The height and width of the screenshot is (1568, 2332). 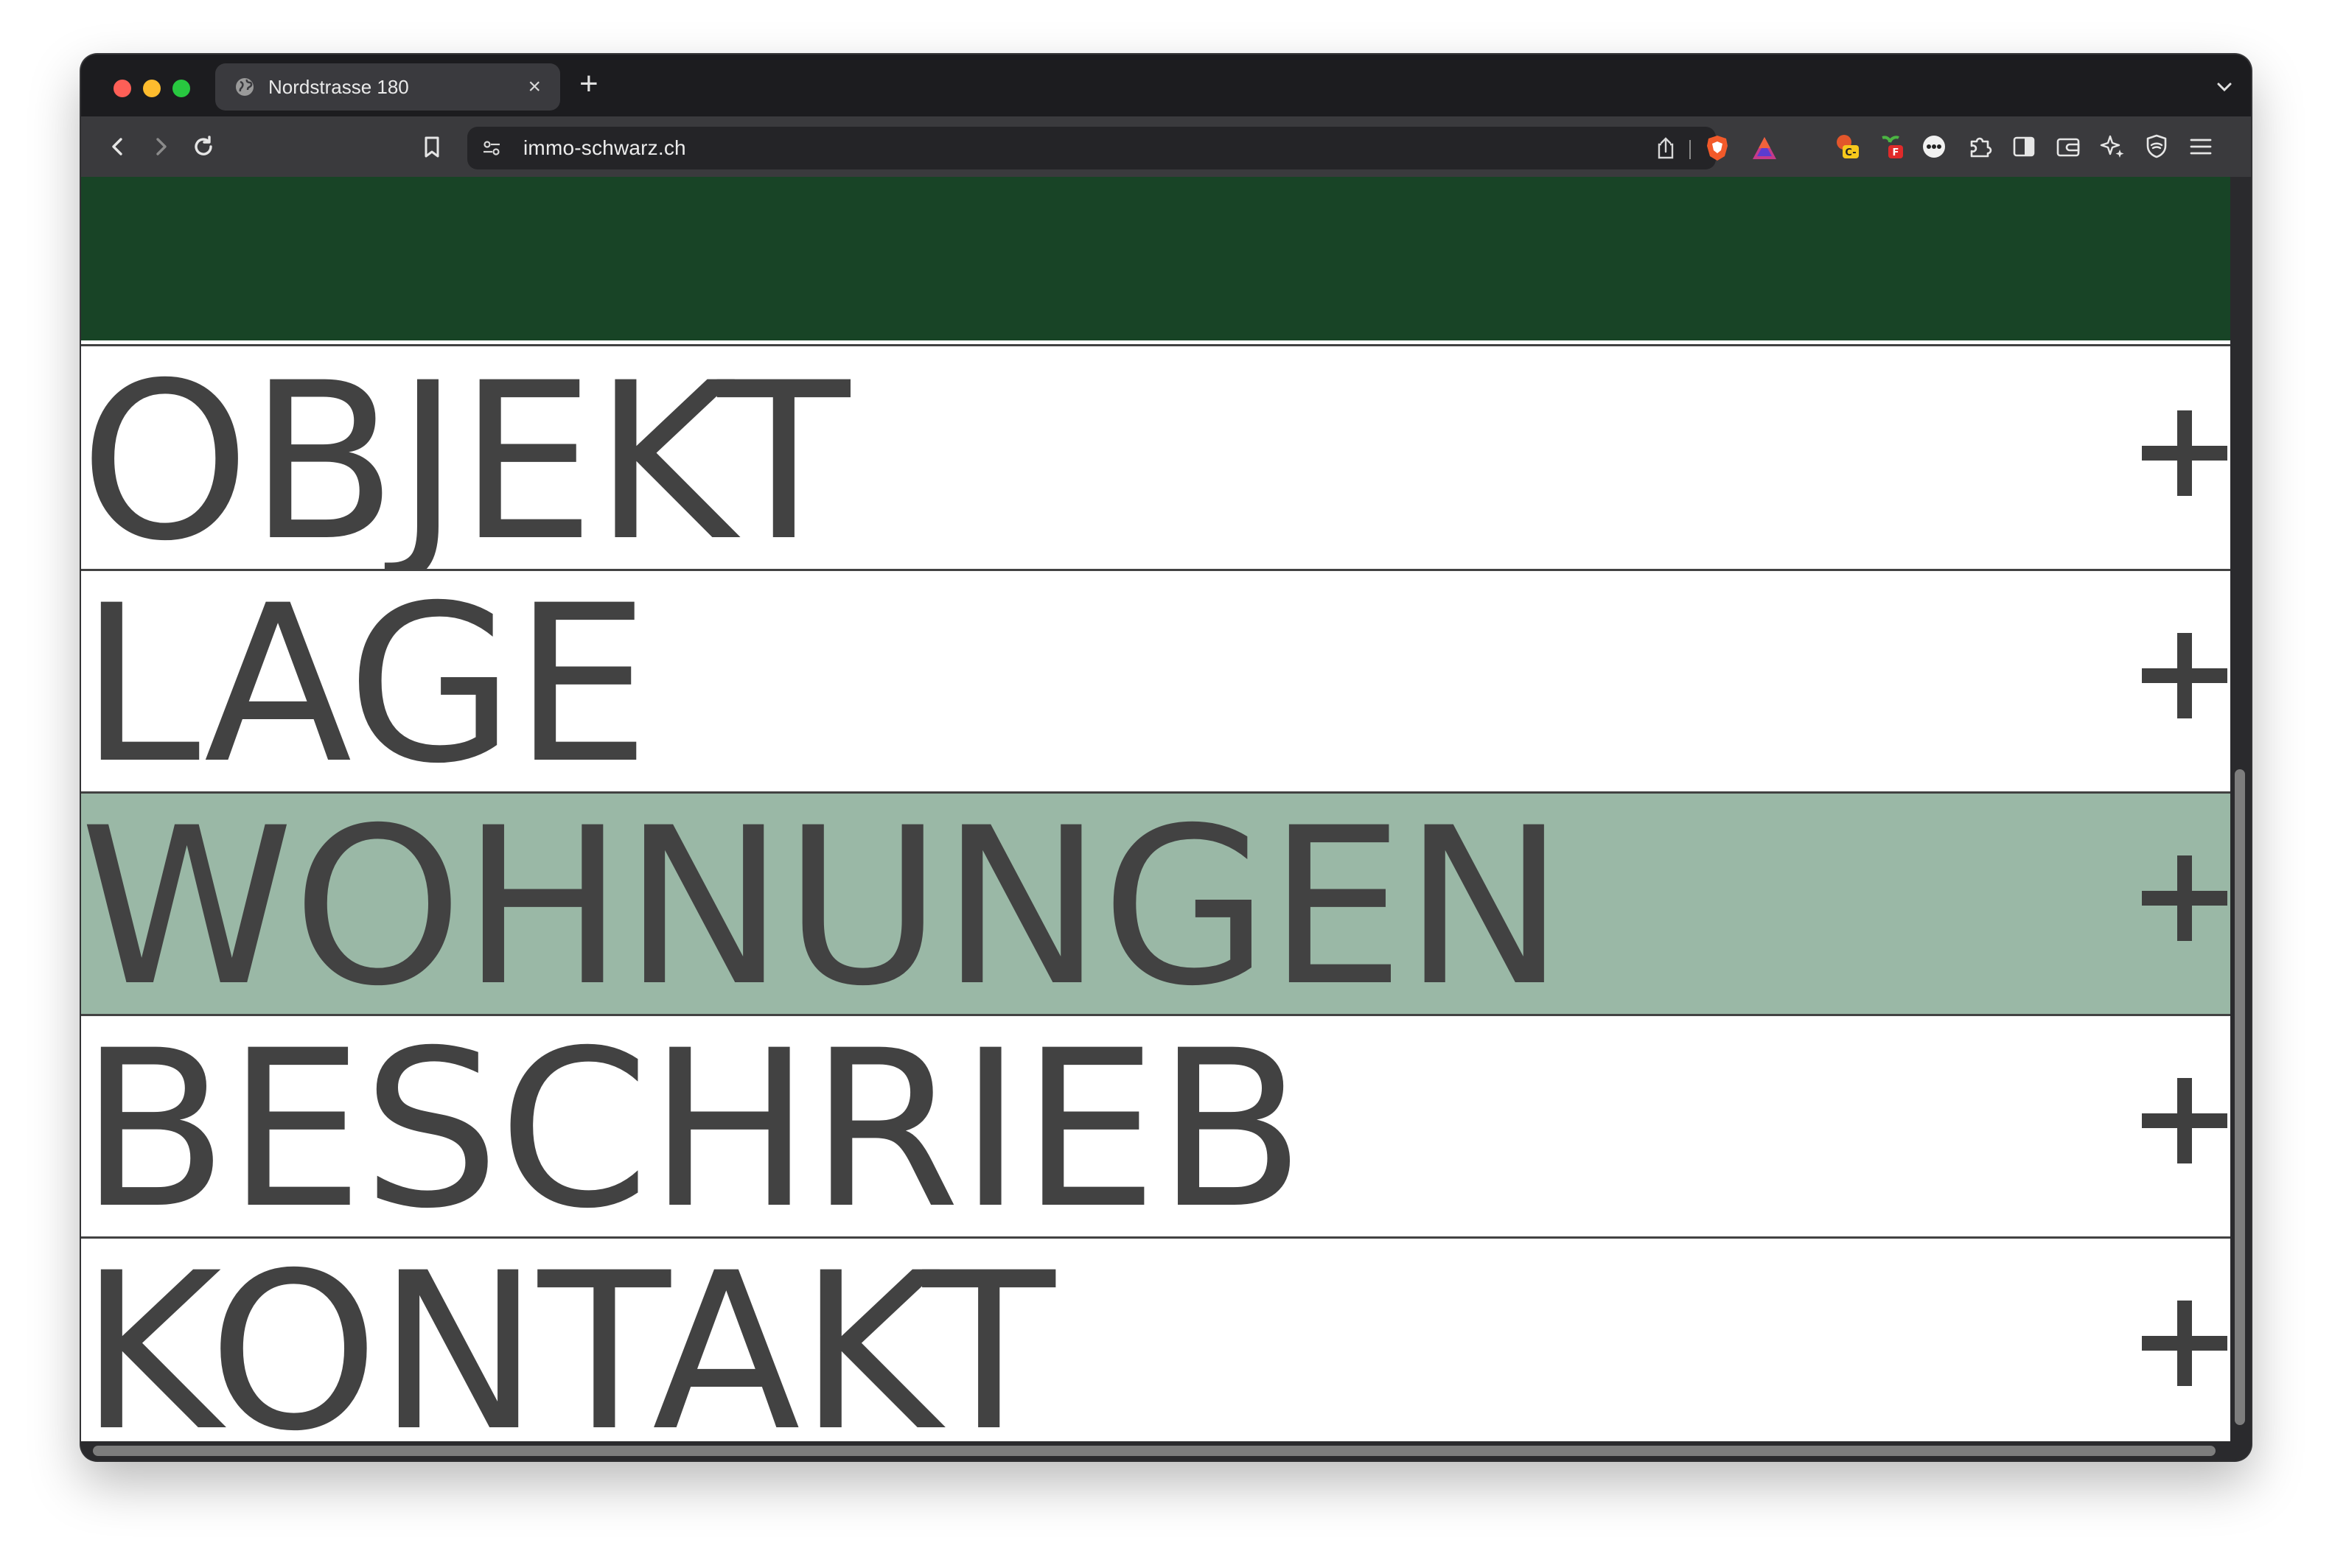 What do you see at coordinates (1717, 148) in the screenshot?
I see `brave-shield-icon` at bounding box center [1717, 148].